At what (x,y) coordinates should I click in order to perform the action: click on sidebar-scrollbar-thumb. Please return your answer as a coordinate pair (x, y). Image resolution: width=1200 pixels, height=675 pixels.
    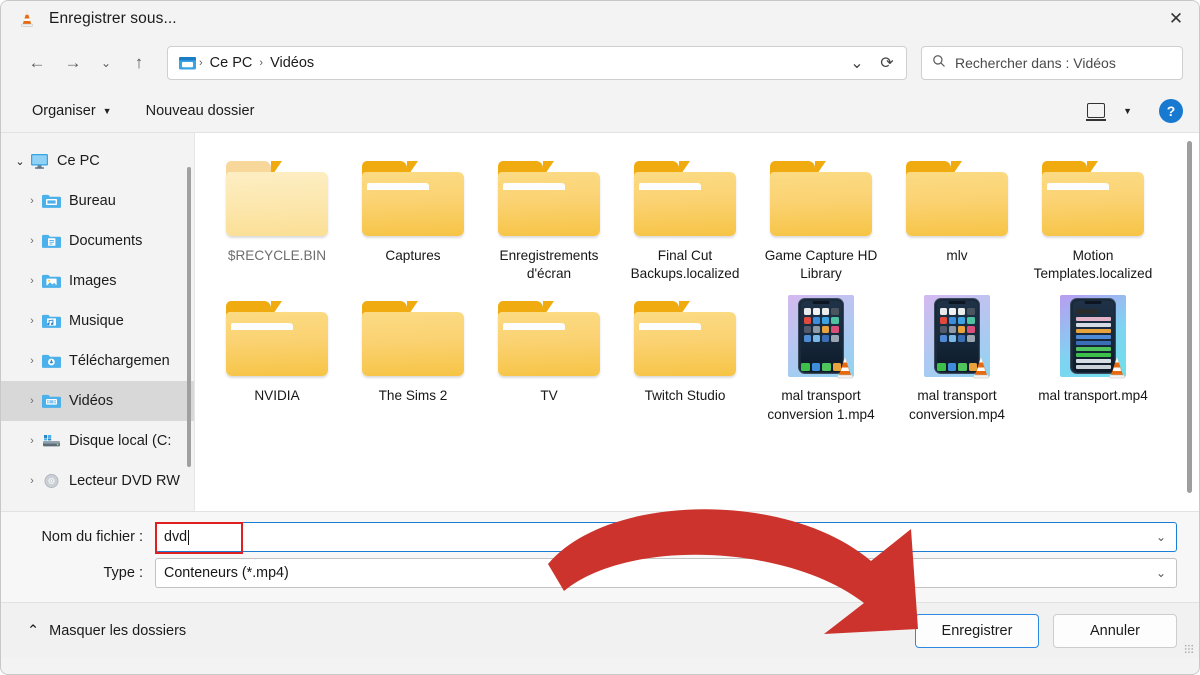
    Looking at the image, I should click on (188, 317).